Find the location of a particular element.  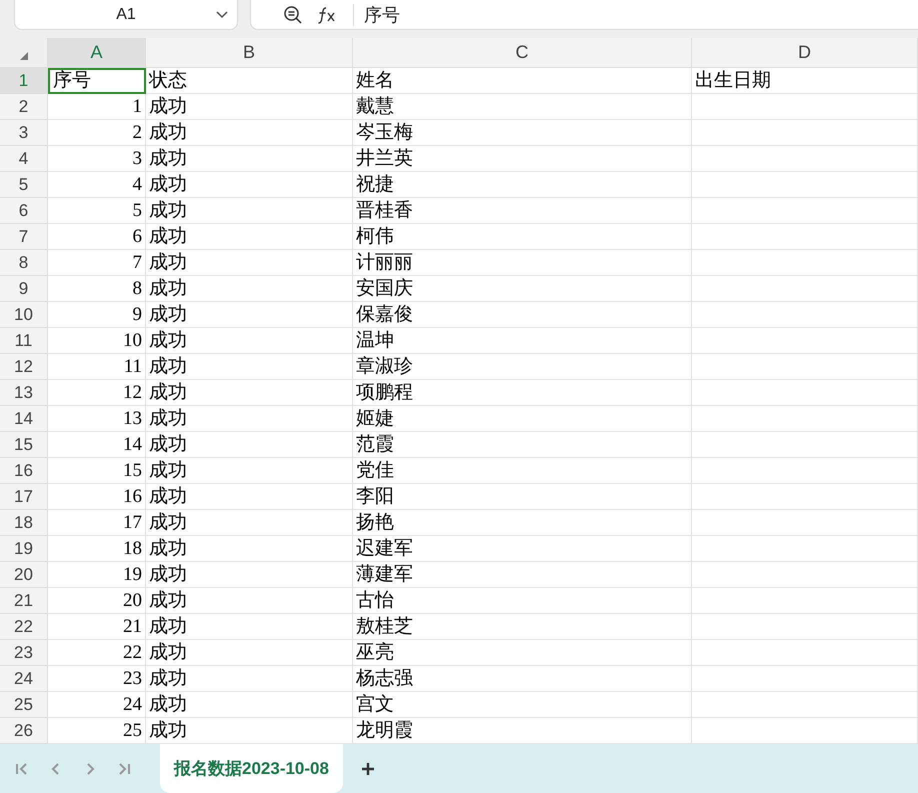

add-sheet-icon is located at coordinates (367, 769).